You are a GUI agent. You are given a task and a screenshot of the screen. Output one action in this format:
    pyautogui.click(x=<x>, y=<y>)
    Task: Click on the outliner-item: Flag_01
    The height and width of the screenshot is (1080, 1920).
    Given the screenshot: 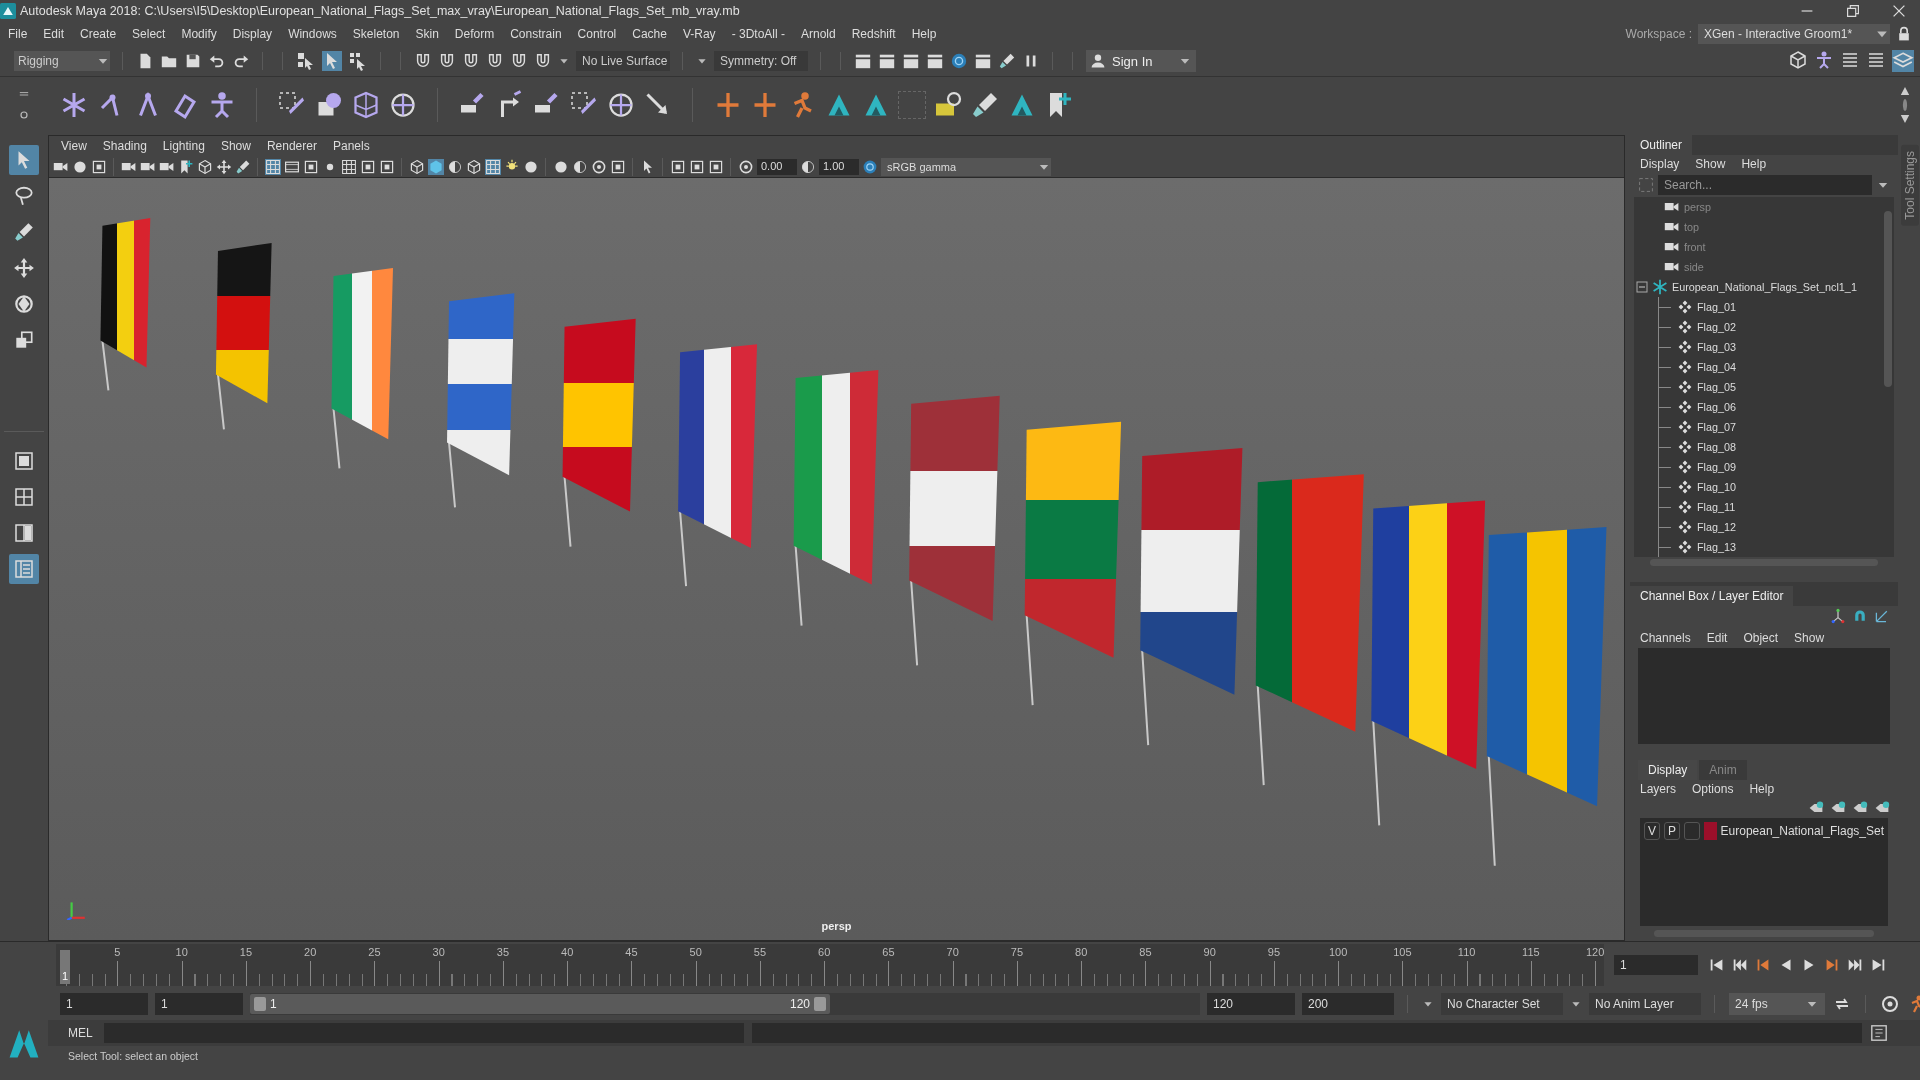 What is the action you would take?
    pyautogui.click(x=1717, y=307)
    